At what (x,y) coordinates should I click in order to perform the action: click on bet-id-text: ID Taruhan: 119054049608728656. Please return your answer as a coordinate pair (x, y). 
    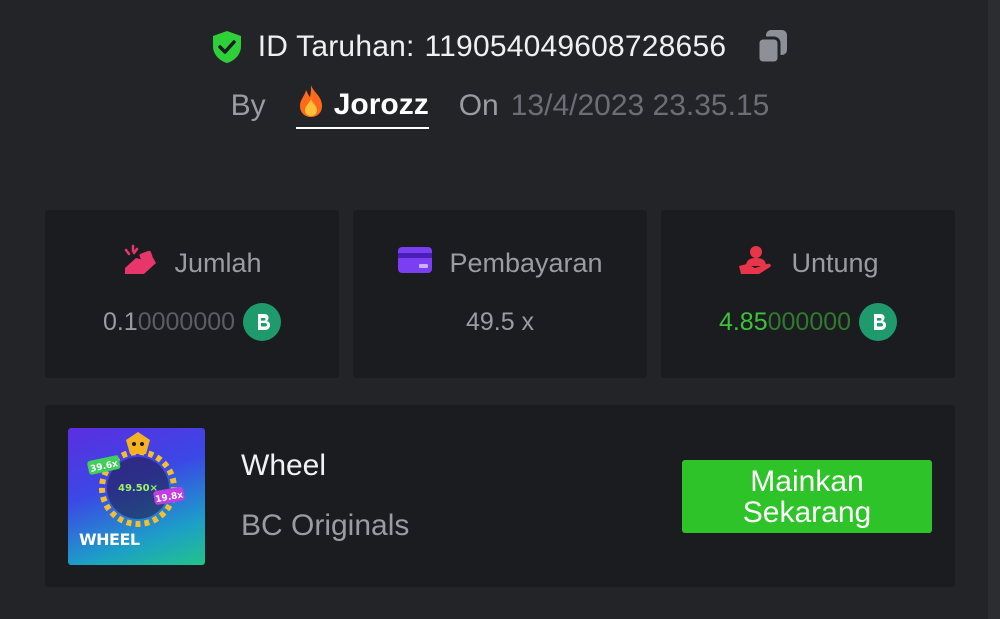
    Looking at the image, I should click on (492, 47).